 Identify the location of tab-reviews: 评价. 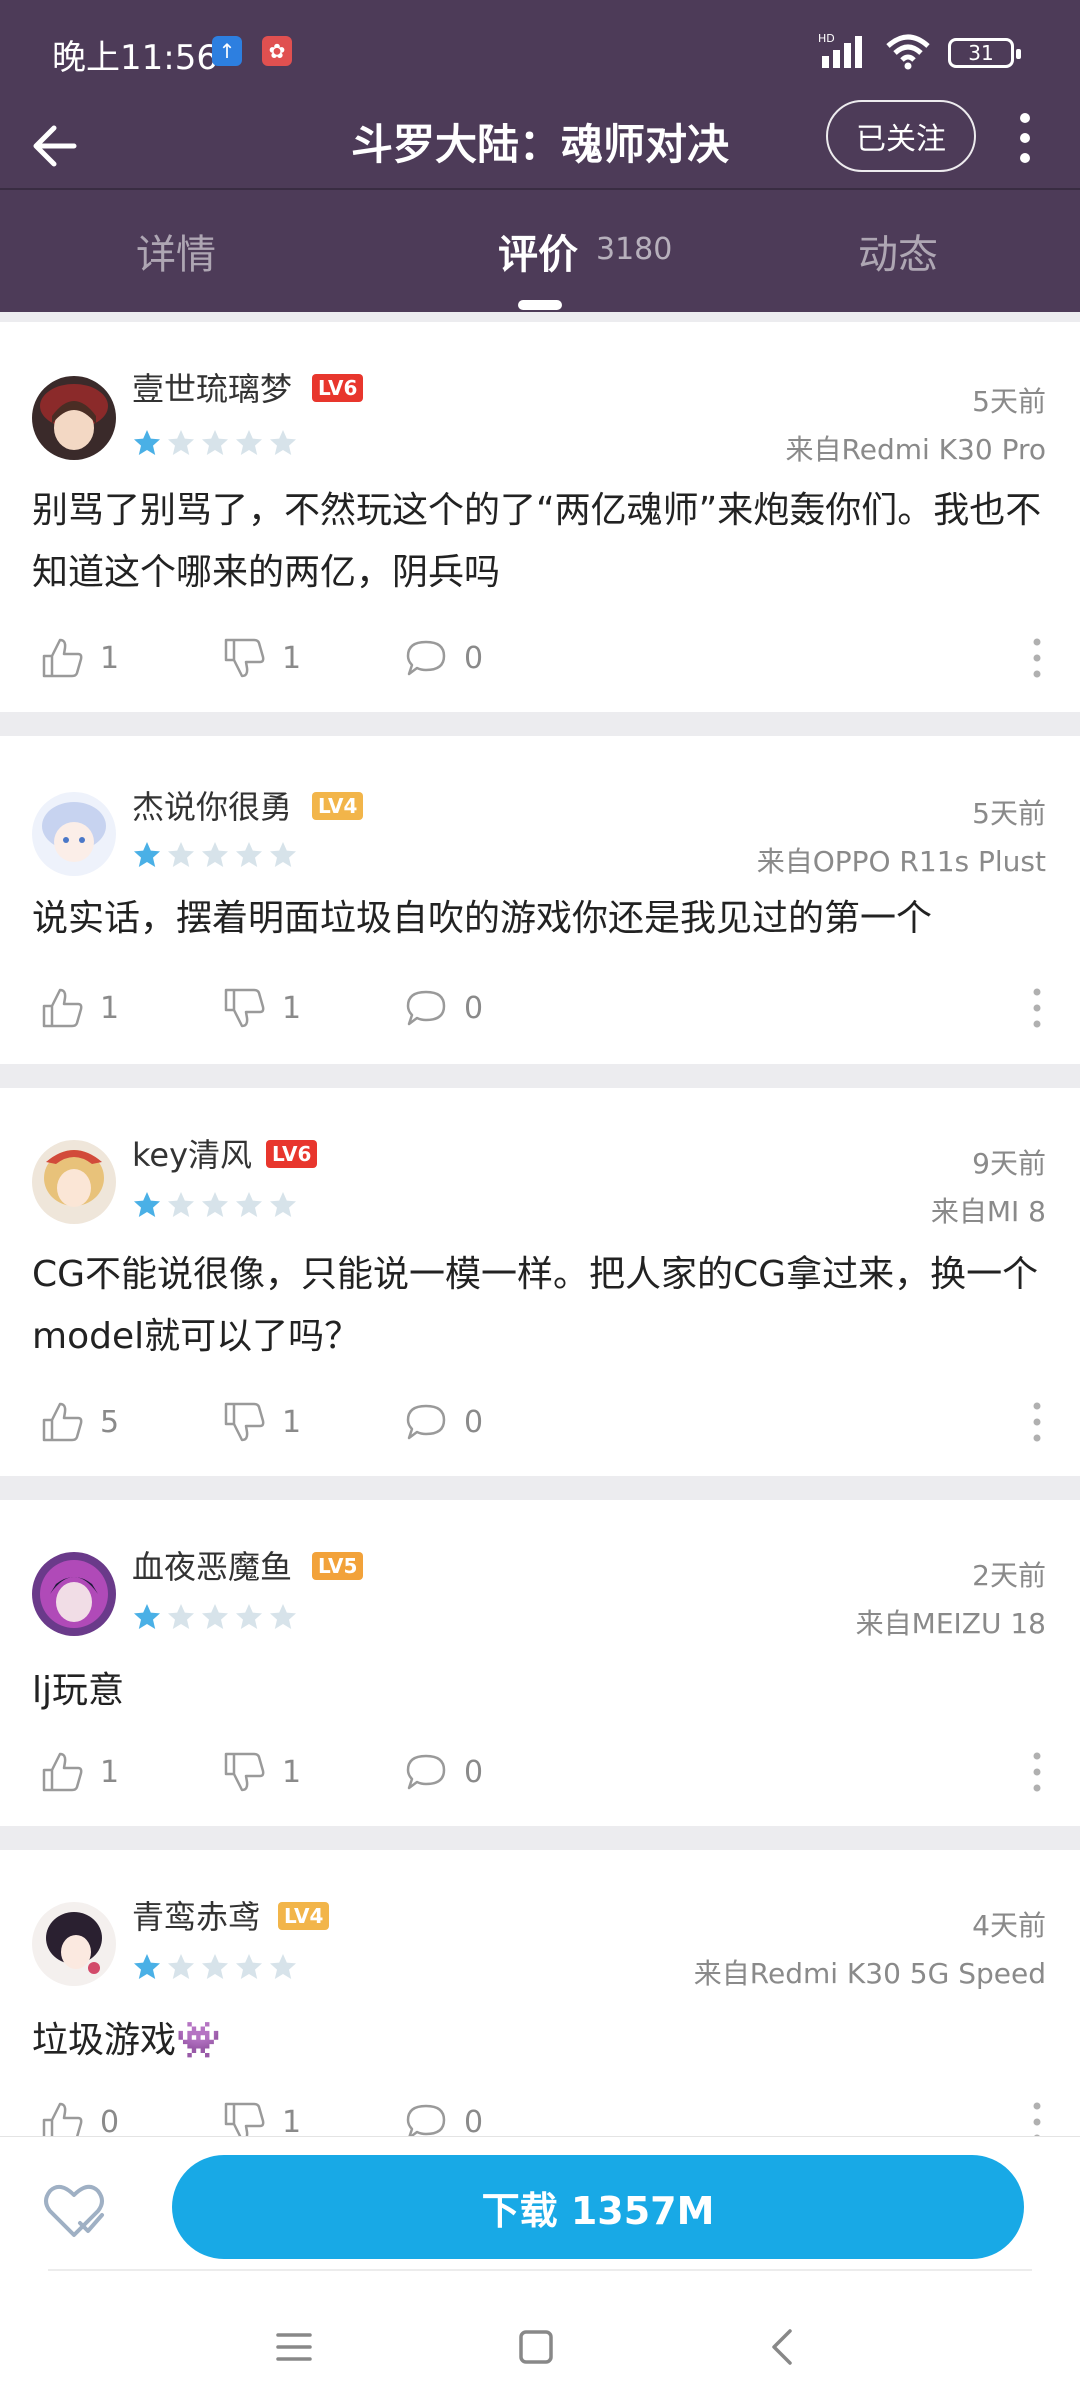
(538, 251).